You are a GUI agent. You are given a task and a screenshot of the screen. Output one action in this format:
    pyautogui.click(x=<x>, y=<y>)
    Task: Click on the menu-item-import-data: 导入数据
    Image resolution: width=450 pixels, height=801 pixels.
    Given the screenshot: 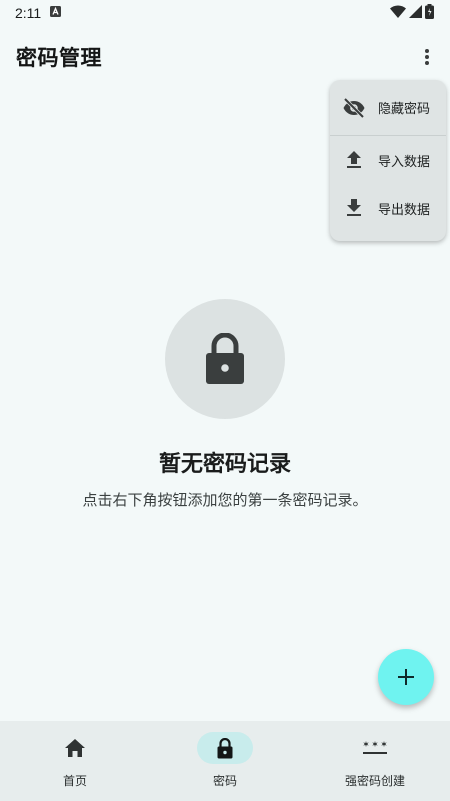 What is the action you would take?
    pyautogui.click(x=388, y=160)
    